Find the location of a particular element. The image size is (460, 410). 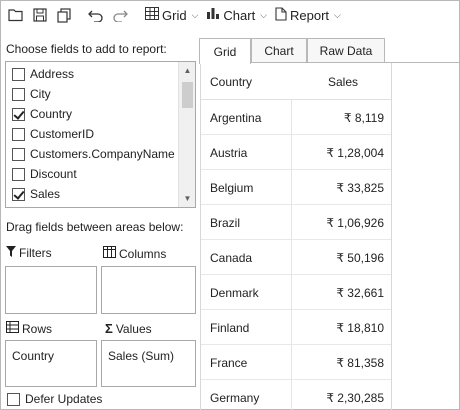

defer-updates-checkbox: Defer Updates is located at coordinates (54, 399).